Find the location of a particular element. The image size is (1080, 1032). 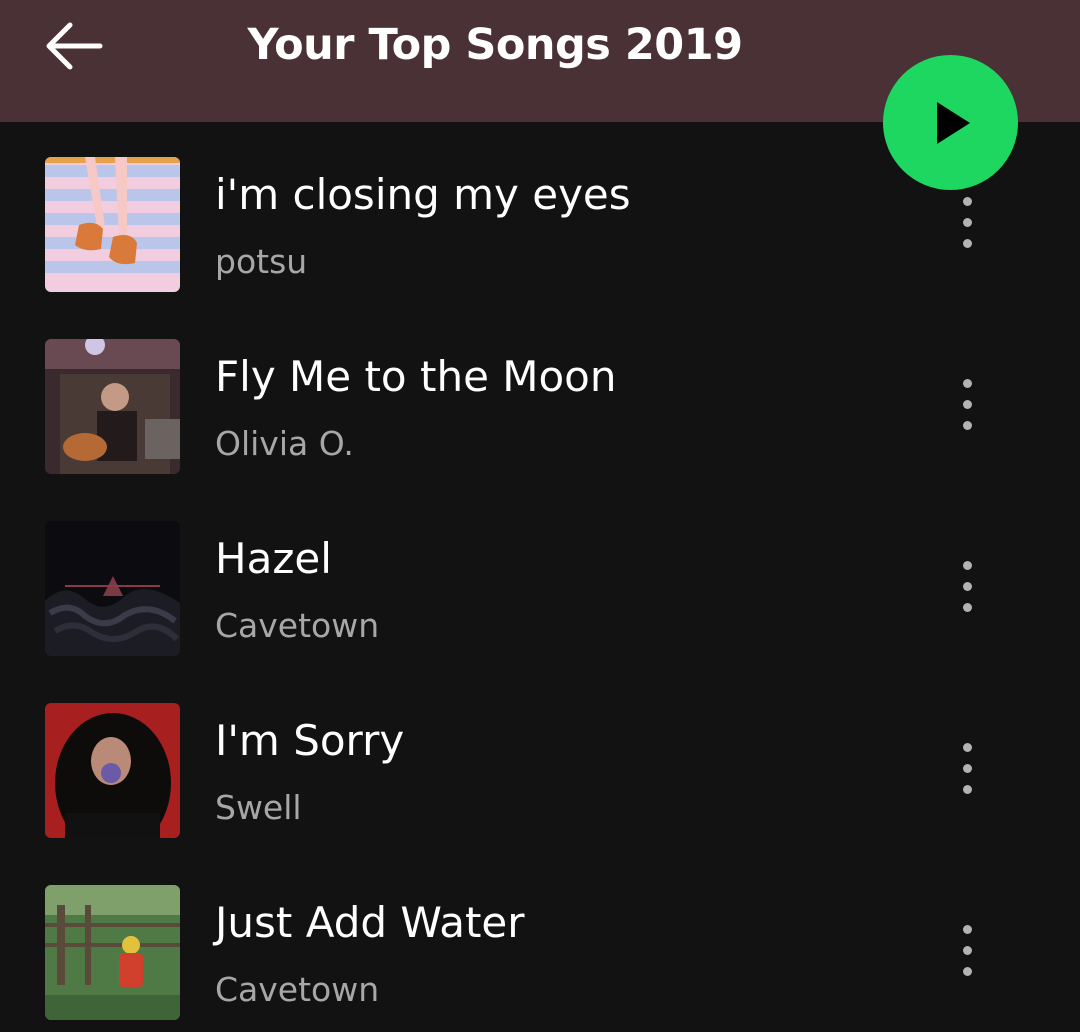

red-portrait-cover is located at coordinates (112, 770).